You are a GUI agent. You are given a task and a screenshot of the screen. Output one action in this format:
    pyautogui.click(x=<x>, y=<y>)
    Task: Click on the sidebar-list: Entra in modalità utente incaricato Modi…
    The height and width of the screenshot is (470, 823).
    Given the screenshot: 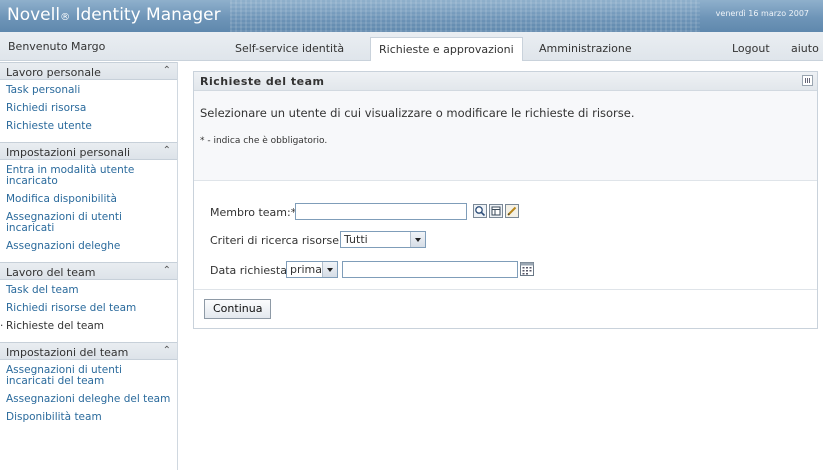 What is the action you would take?
    pyautogui.click(x=88, y=211)
    